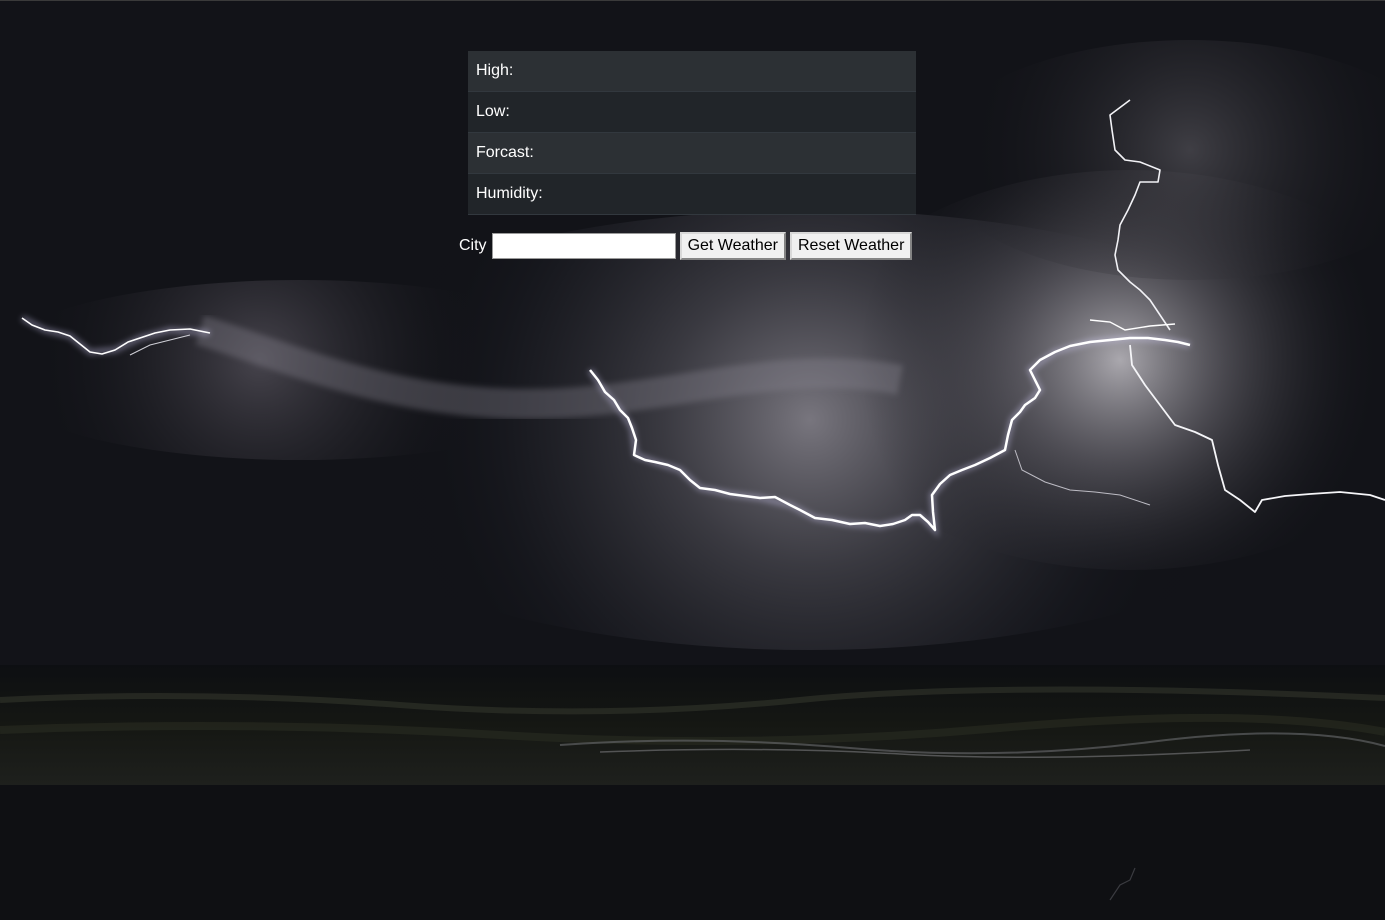  What do you see at coordinates (683, 112) in the screenshot?
I see `low-label: Low:` at bounding box center [683, 112].